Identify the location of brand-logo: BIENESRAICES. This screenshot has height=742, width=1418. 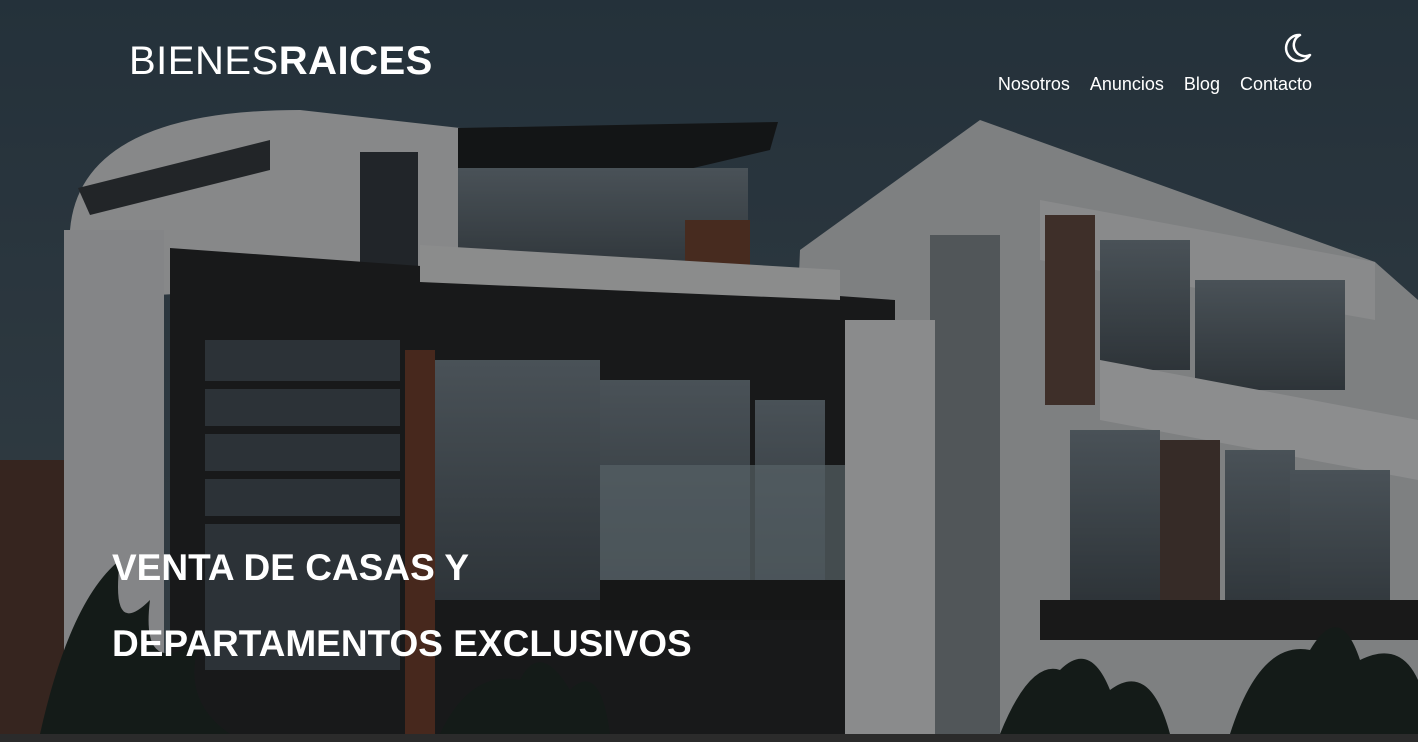
(281, 61).